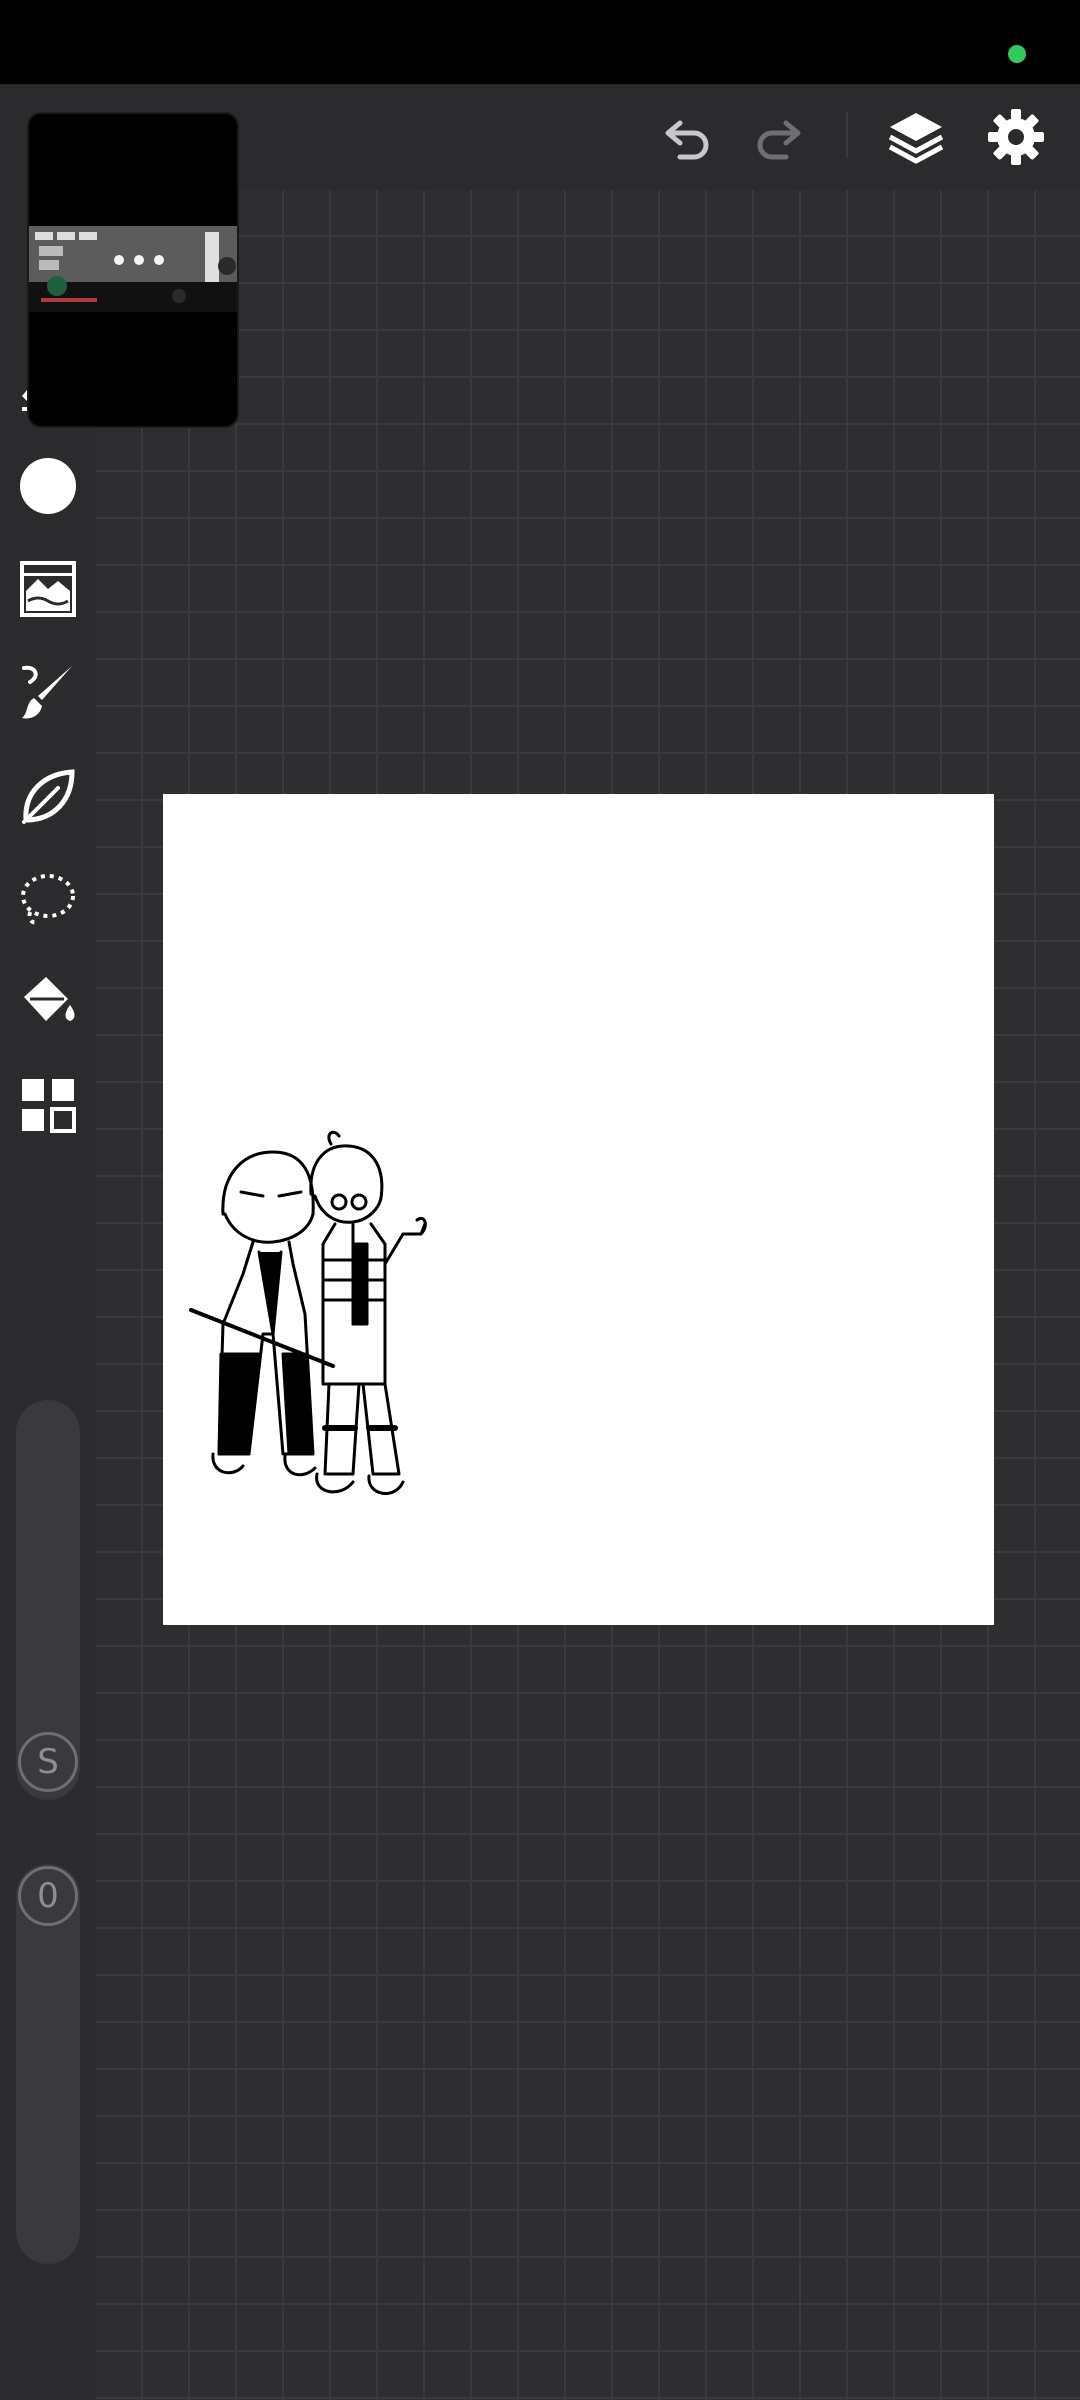  I want to click on reference-thumbnail-image, so click(133, 269).